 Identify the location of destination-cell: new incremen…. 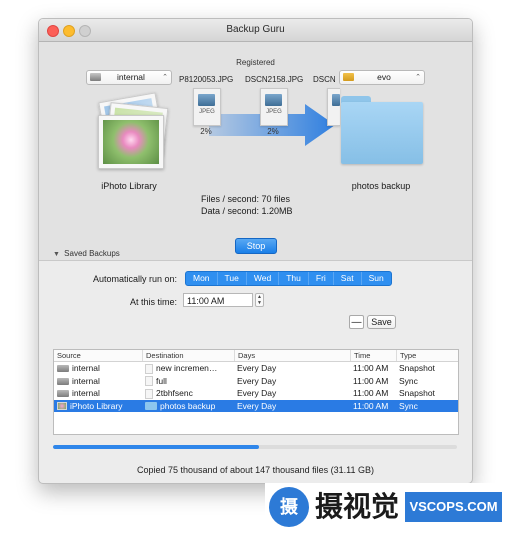
(188, 368).